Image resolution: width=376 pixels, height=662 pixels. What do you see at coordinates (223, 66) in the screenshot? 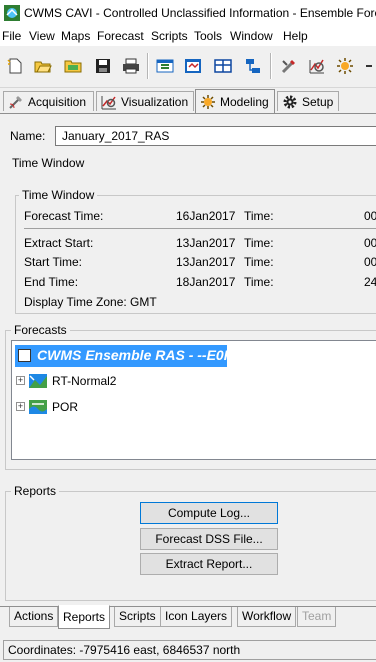
I see `grid-icon` at bounding box center [223, 66].